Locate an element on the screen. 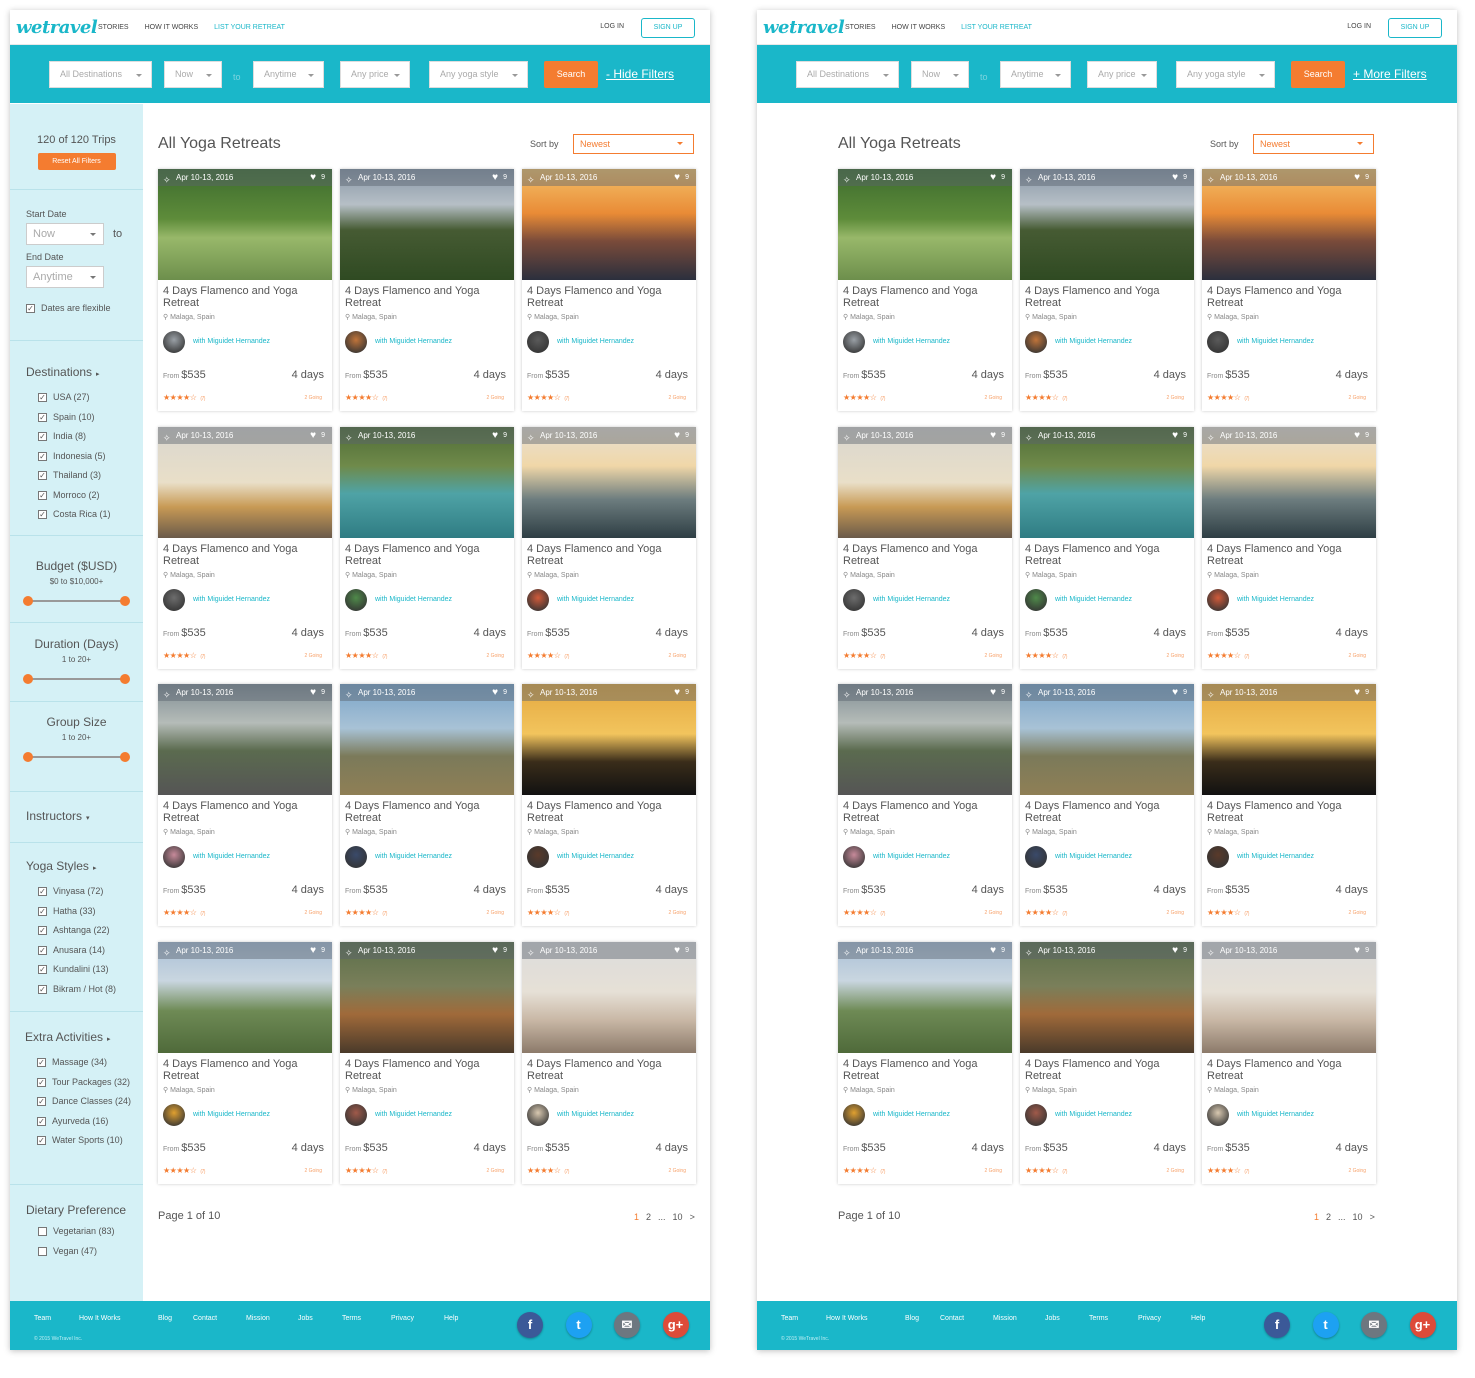 Image resolution: width=1475 pixels, height=1378 pixels. extra-activity-checkbox: ✓ Massage (34) is located at coordinates (90, 1062).